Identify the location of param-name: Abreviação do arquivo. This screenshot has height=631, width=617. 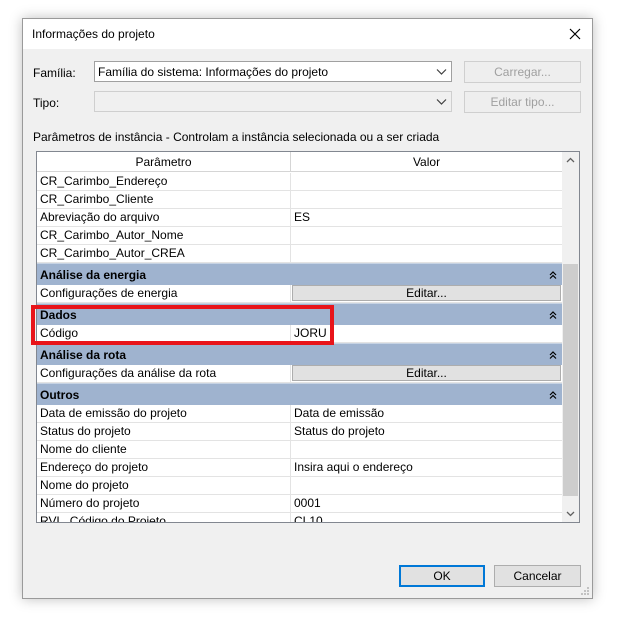
(164, 217).